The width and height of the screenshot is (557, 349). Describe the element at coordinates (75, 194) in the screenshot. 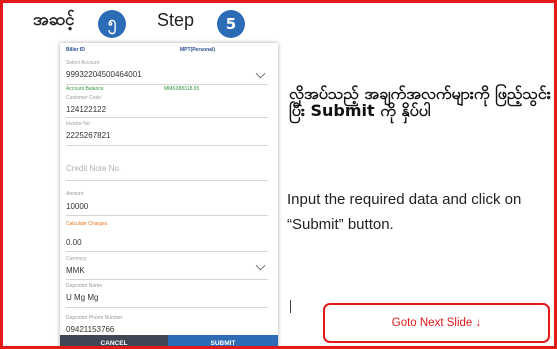

I see `amount-label: Amount` at that location.